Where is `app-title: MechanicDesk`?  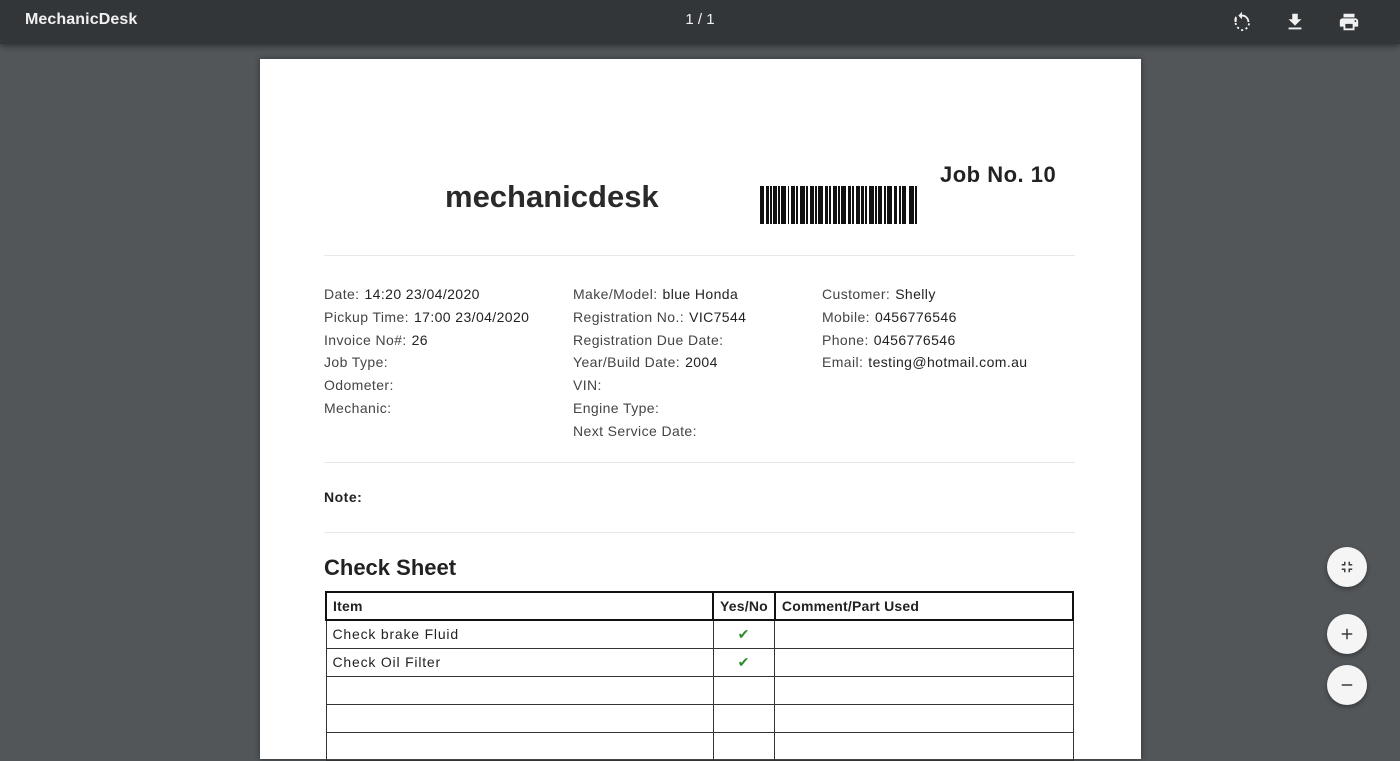 app-title: MechanicDesk is located at coordinates (81, 19).